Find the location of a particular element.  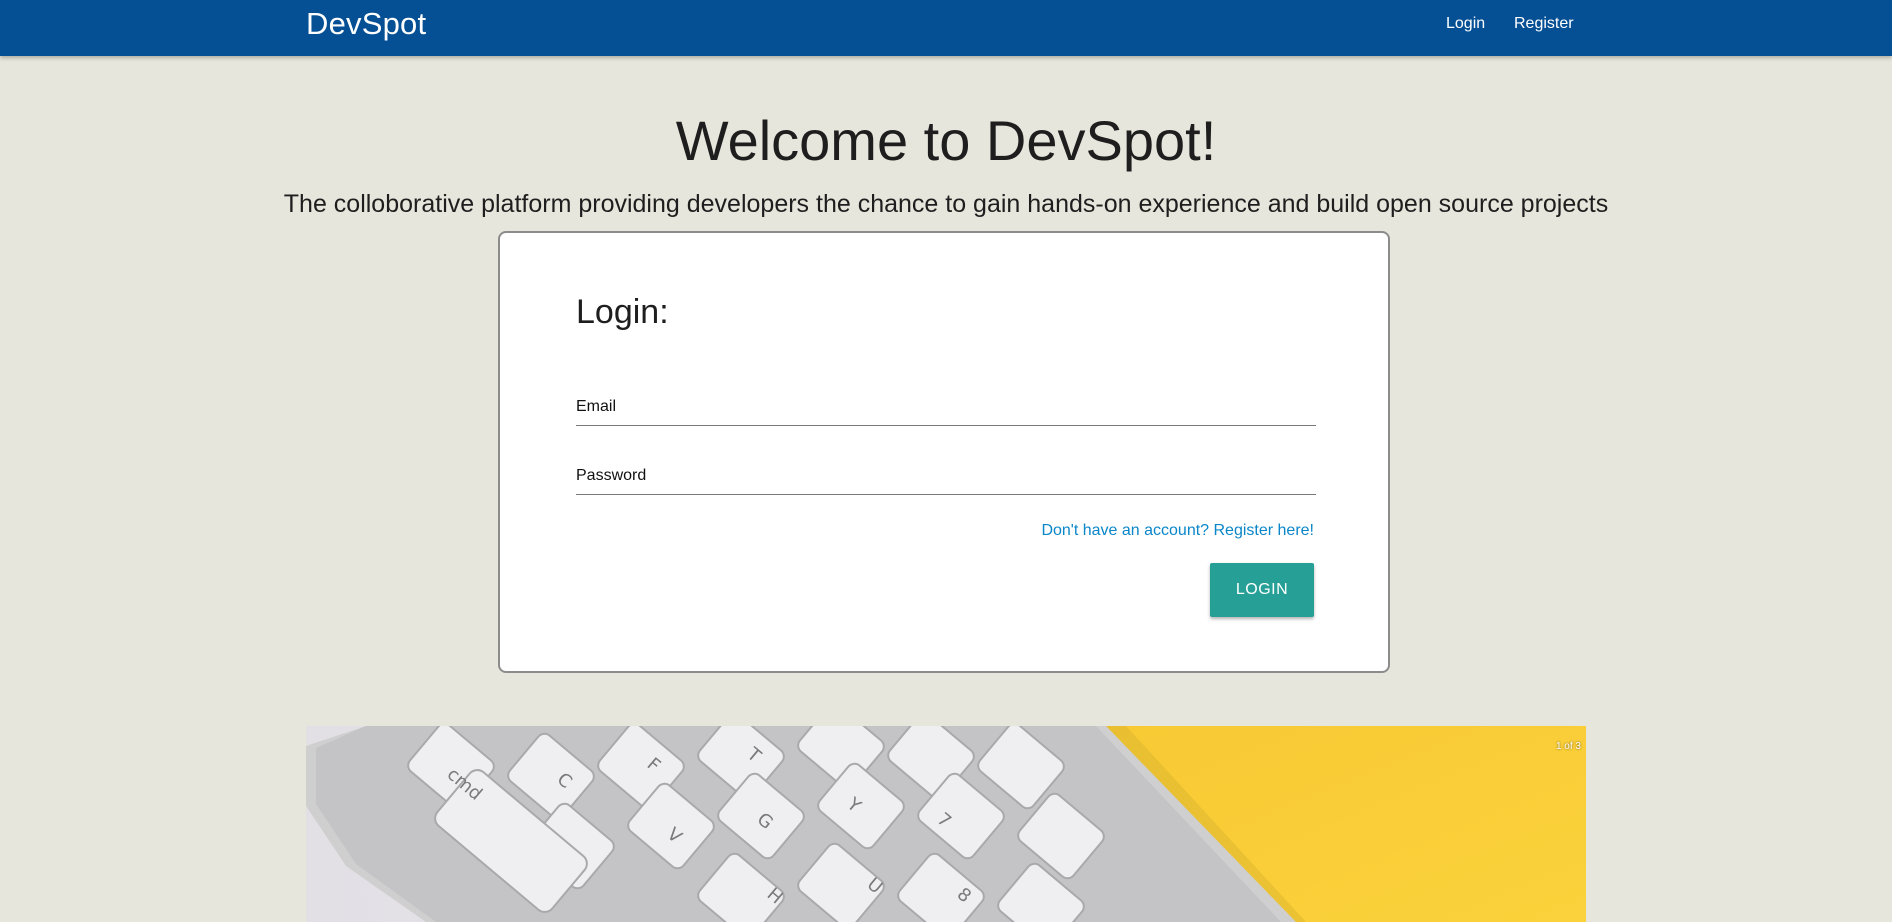

slide-counter: 1 of 3 is located at coordinates (1568, 746).